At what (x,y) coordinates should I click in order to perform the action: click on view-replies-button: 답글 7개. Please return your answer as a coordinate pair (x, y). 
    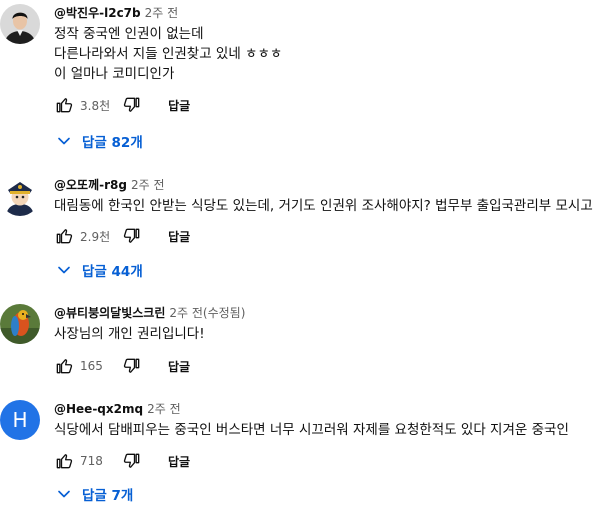
    Looking at the image, I should click on (93, 494).